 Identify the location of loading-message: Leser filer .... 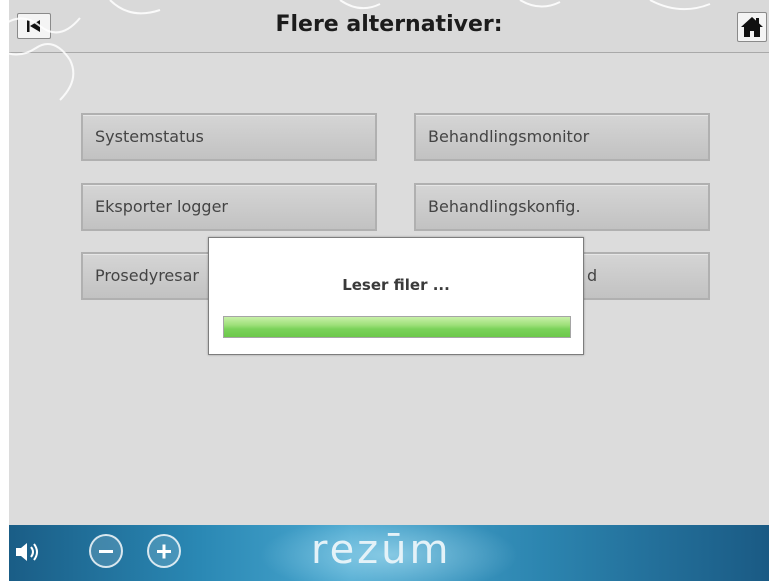
(396, 285).